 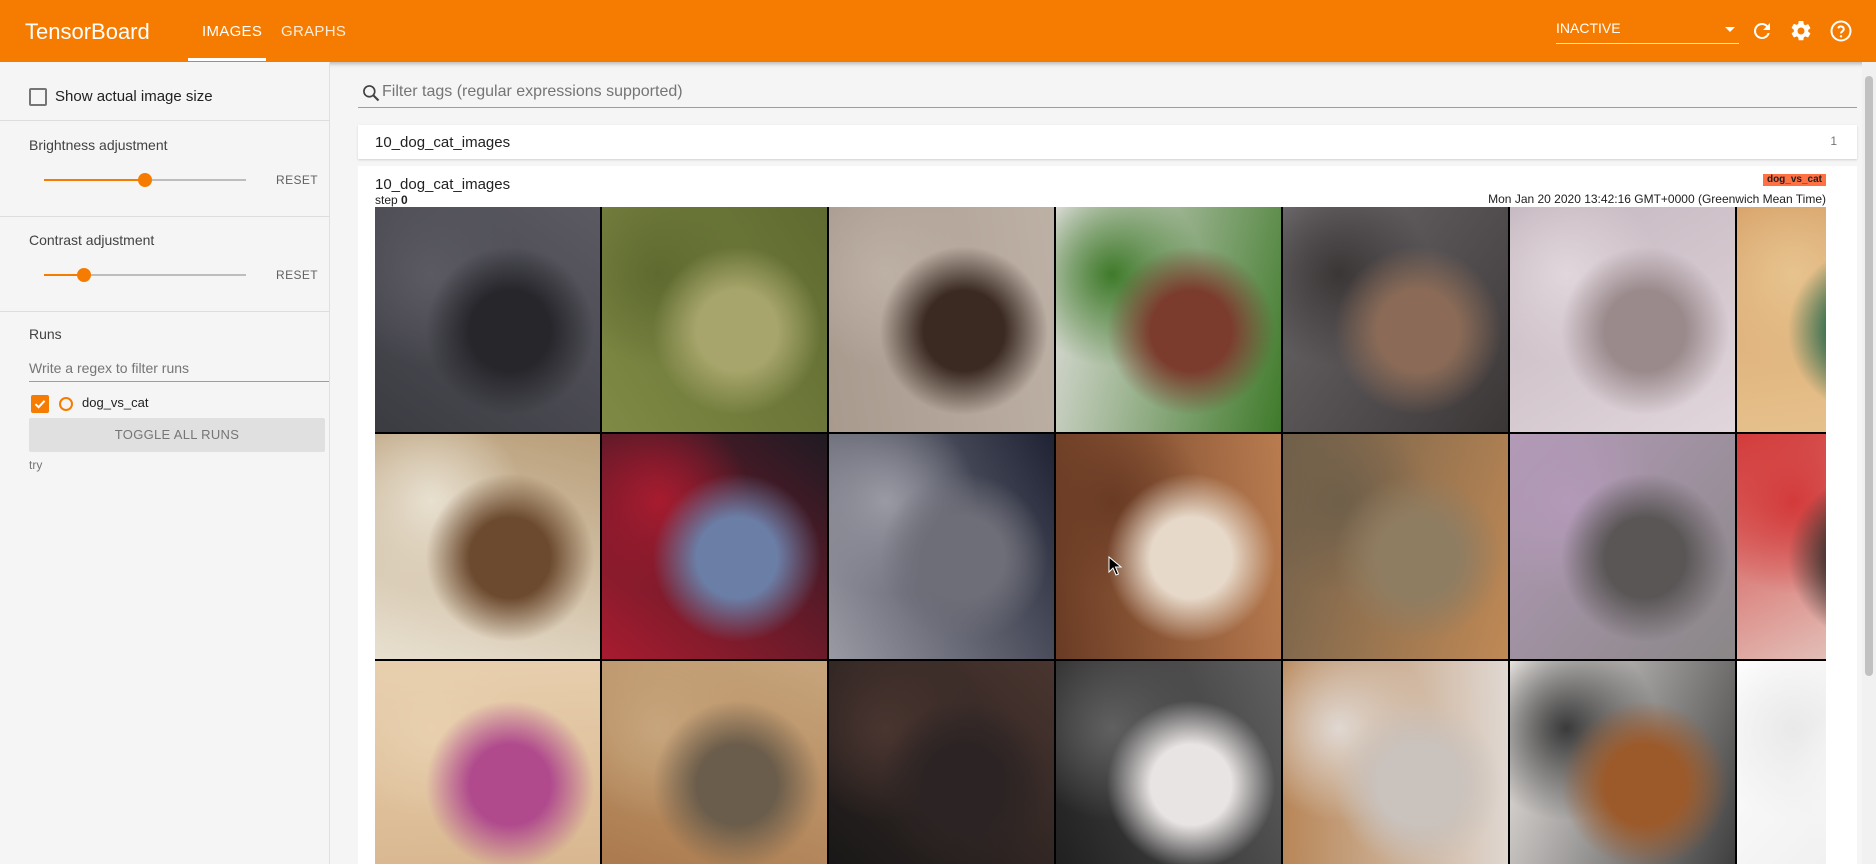 I want to click on main-scrollbar, so click(x=1869, y=463).